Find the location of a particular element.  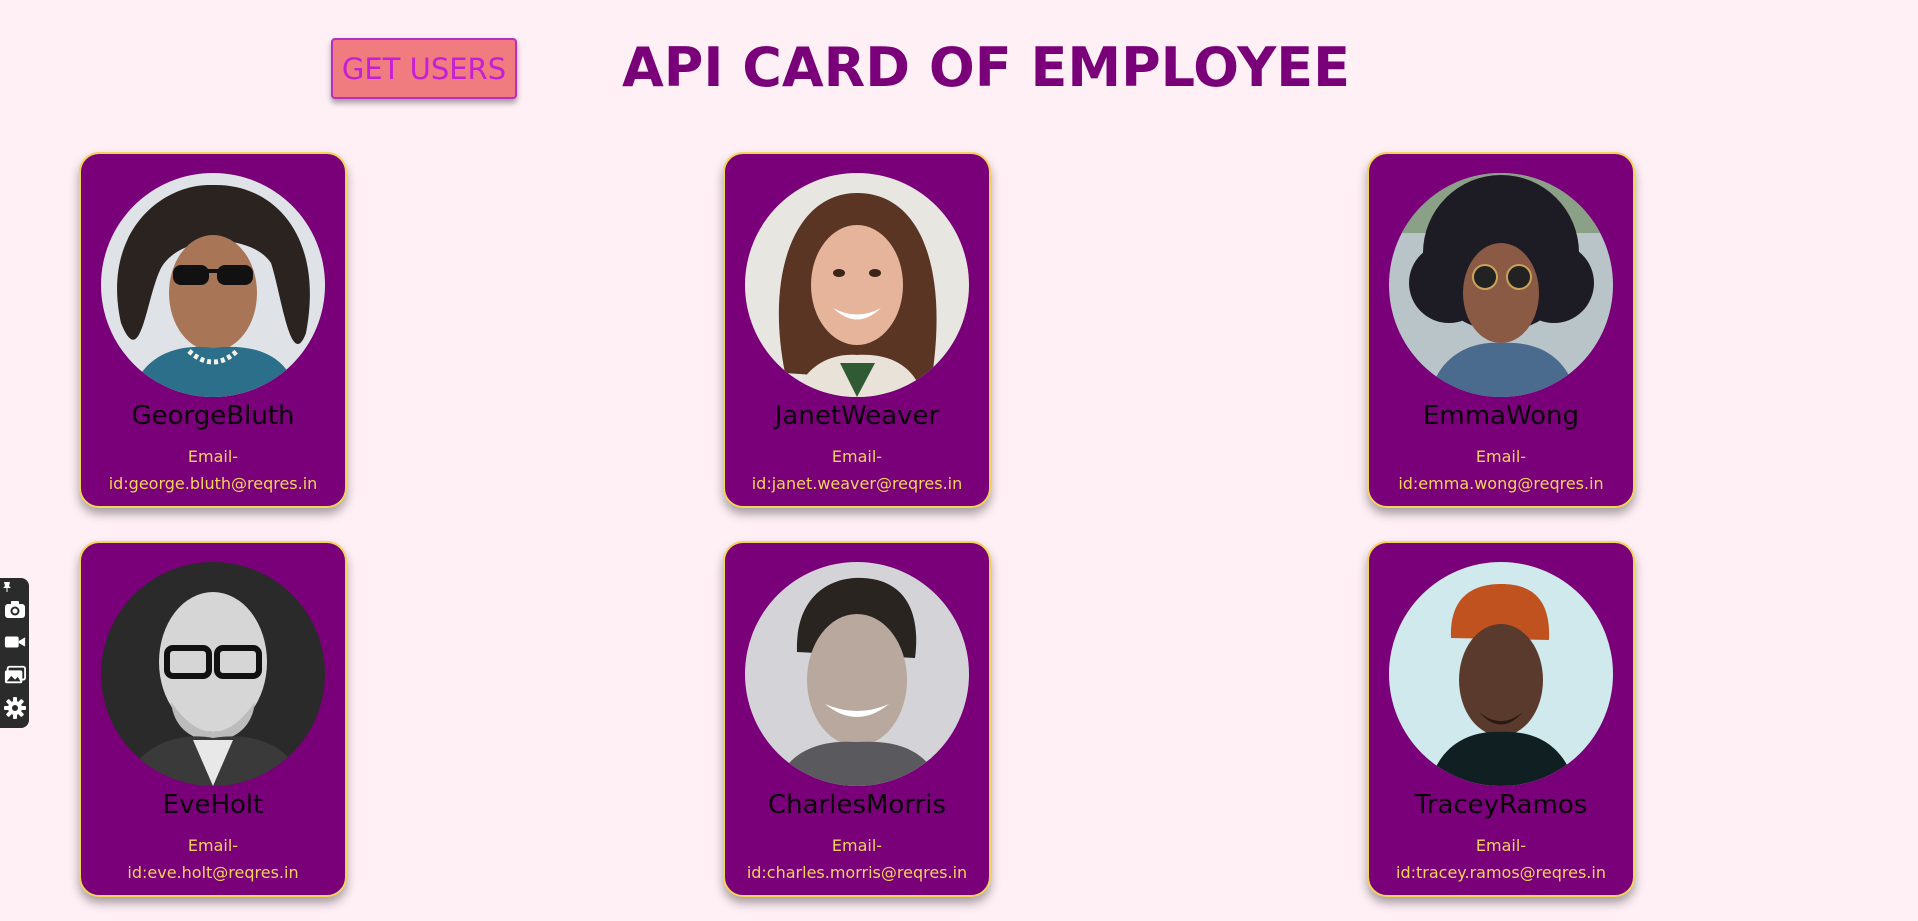

employee-name: CharlesMorris is located at coordinates (857, 805).